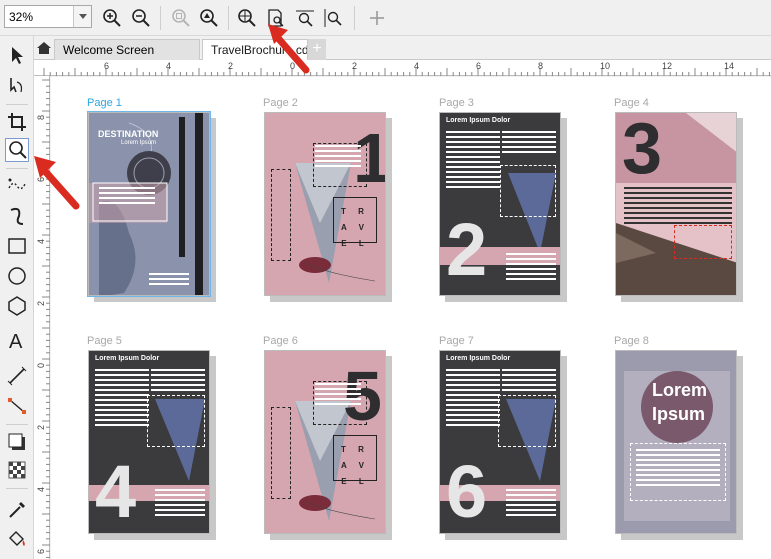 The width and height of the screenshot is (771, 559). Describe the element at coordinates (112, 18) in the screenshot. I see `zoom-in-icon` at that location.